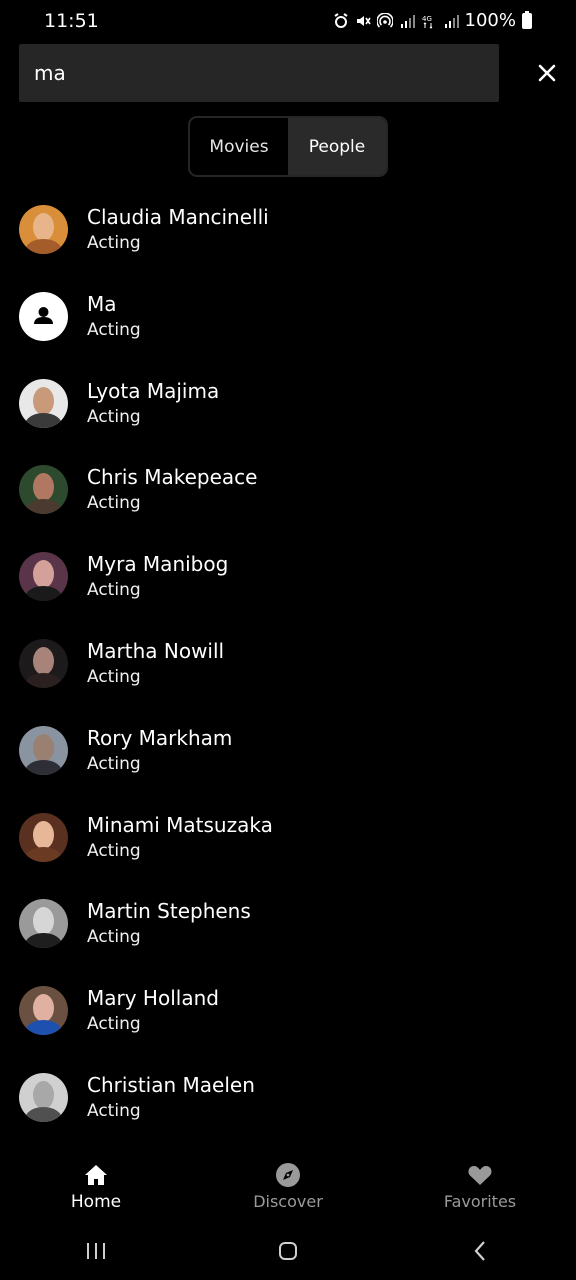 This screenshot has width=576, height=1280. Describe the element at coordinates (169, 911) in the screenshot. I see `person-name: Martin Stephens` at that location.